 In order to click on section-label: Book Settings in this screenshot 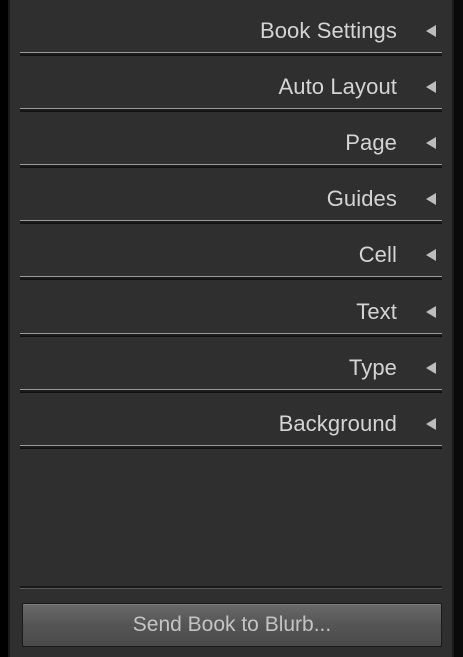, I will do `click(328, 30)`.